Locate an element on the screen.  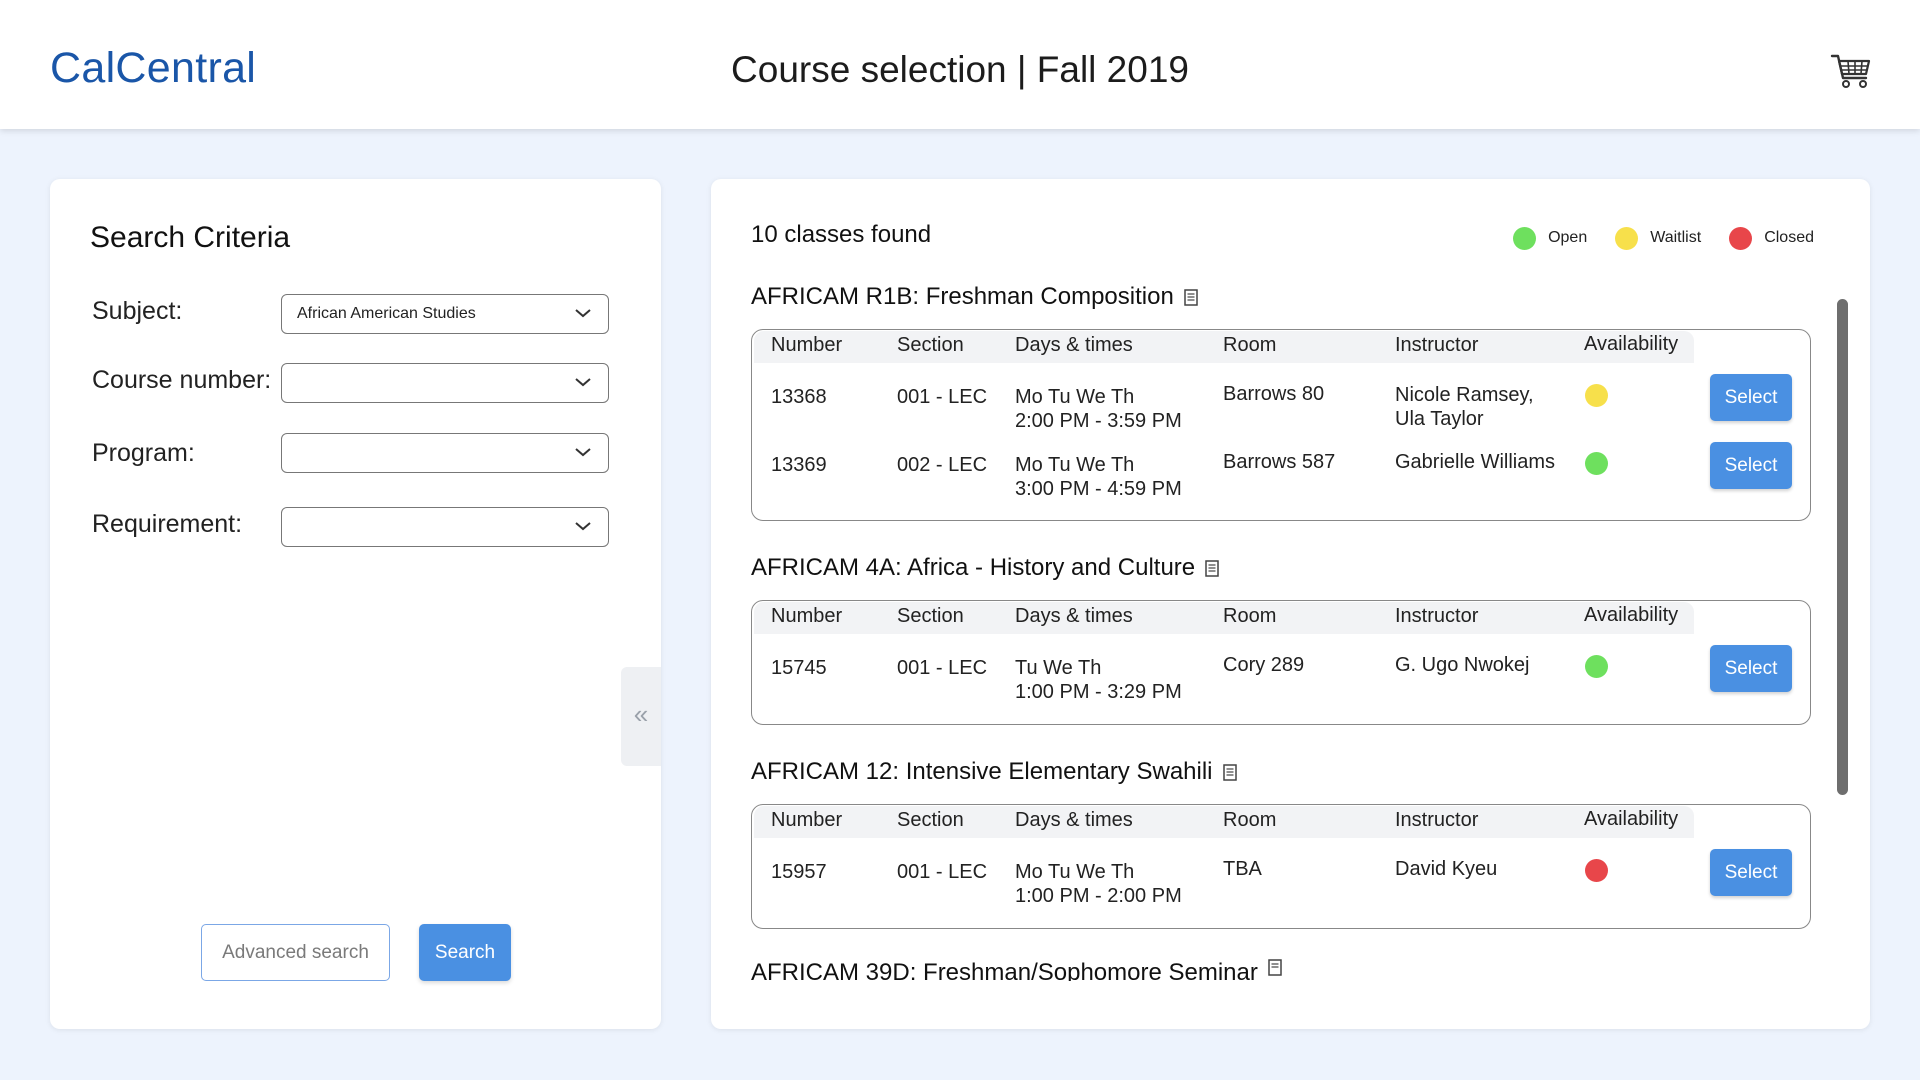
subject-label: Subject: is located at coordinates (137, 311).